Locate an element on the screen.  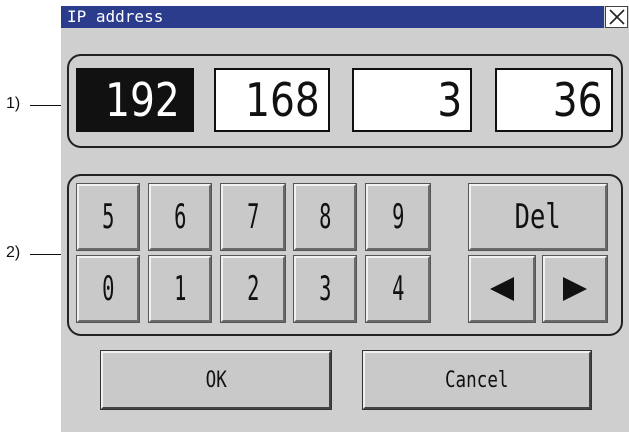
ip-octet-3: 3 is located at coordinates (412, 100).